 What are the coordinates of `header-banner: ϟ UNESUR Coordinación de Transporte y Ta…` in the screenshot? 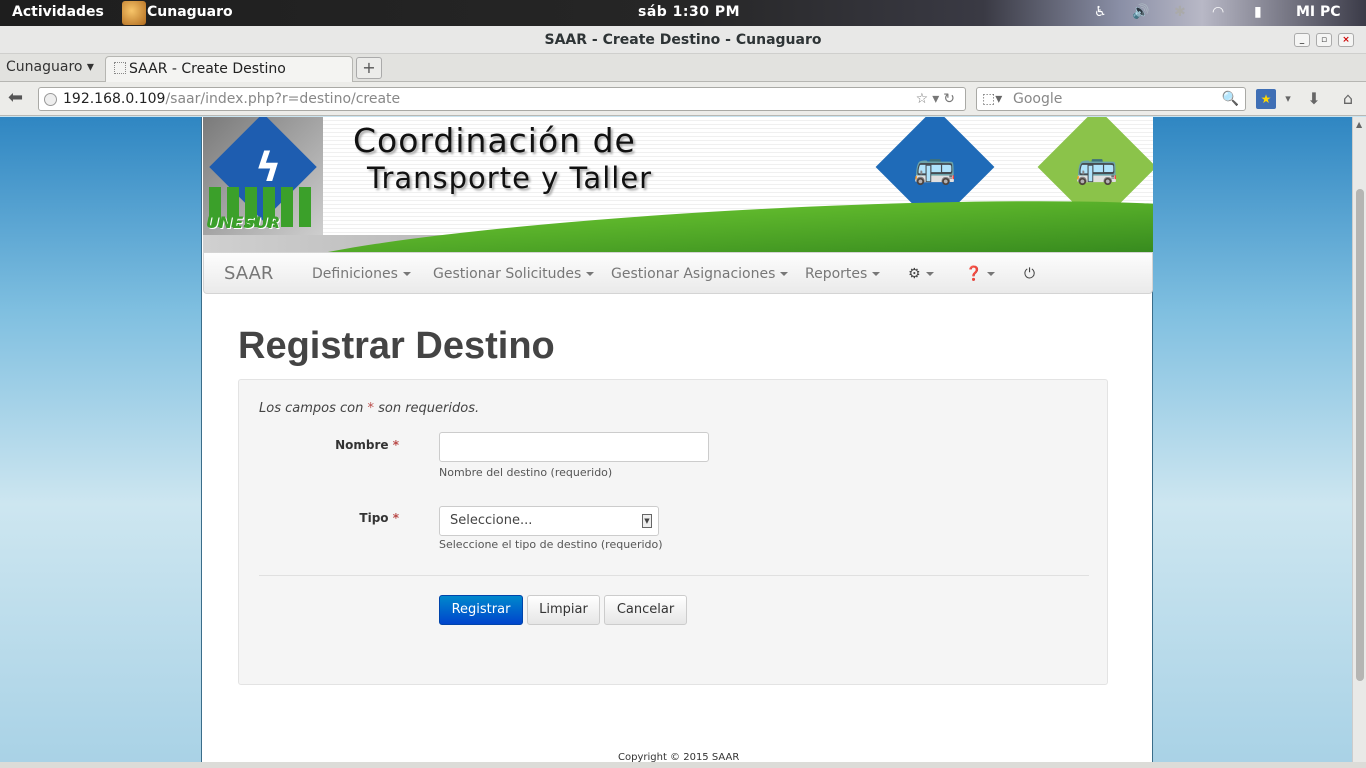 It's located at (678, 184).